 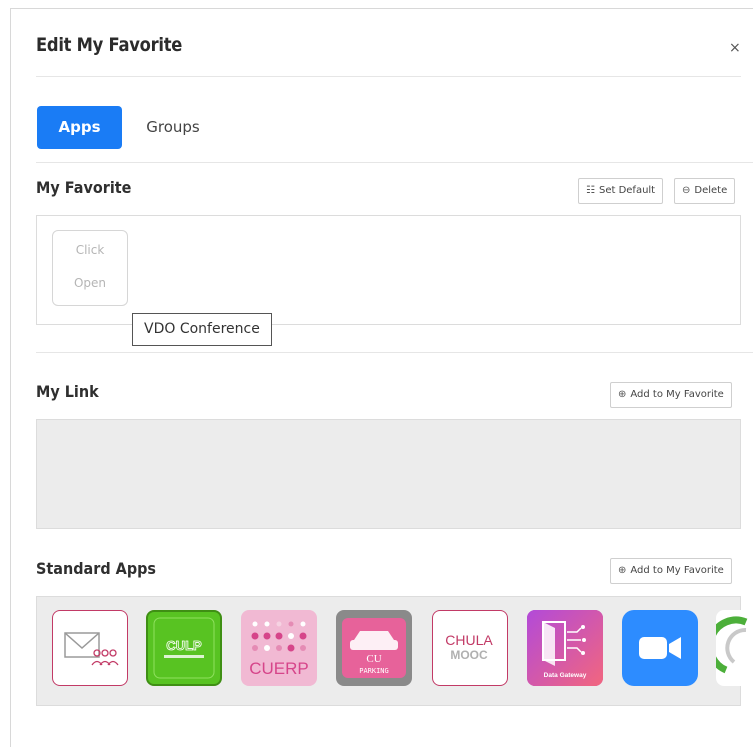 I want to click on cuerp-text: CUERP, so click(x=279, y=668).